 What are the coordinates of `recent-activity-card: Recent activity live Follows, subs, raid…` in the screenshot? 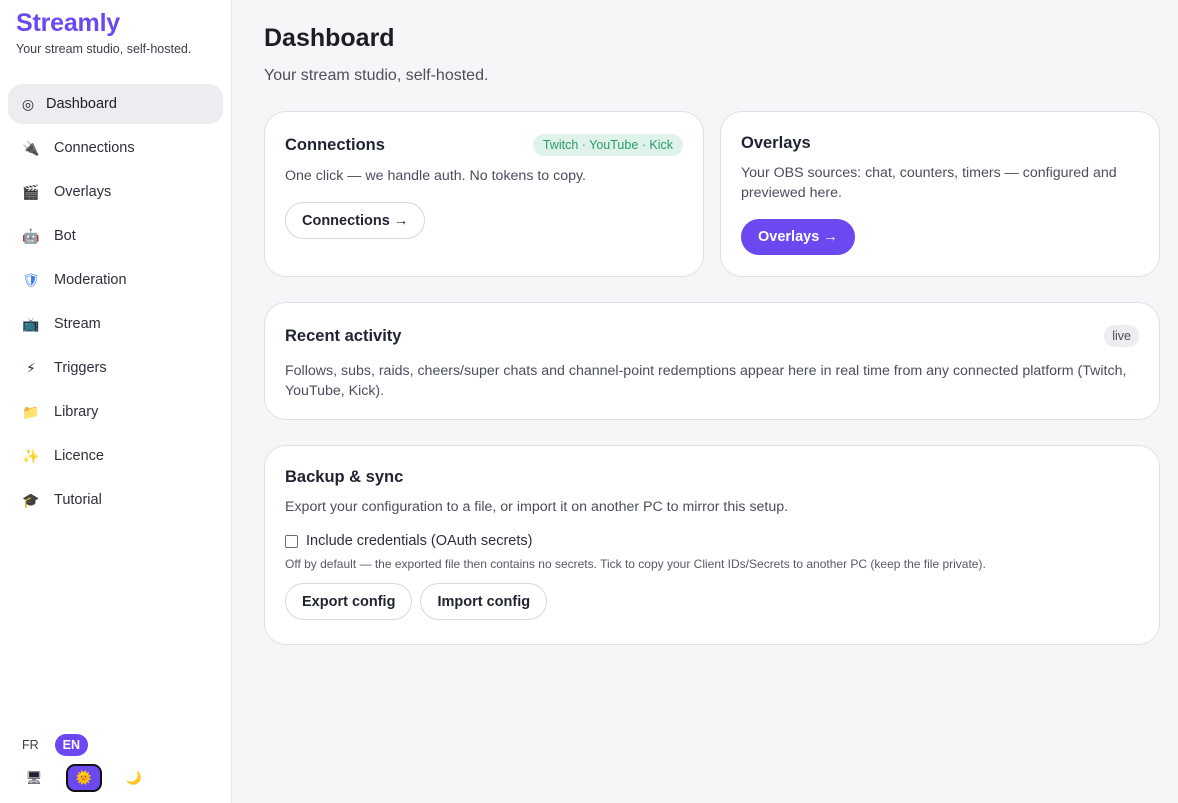 It's located at (712, 361).